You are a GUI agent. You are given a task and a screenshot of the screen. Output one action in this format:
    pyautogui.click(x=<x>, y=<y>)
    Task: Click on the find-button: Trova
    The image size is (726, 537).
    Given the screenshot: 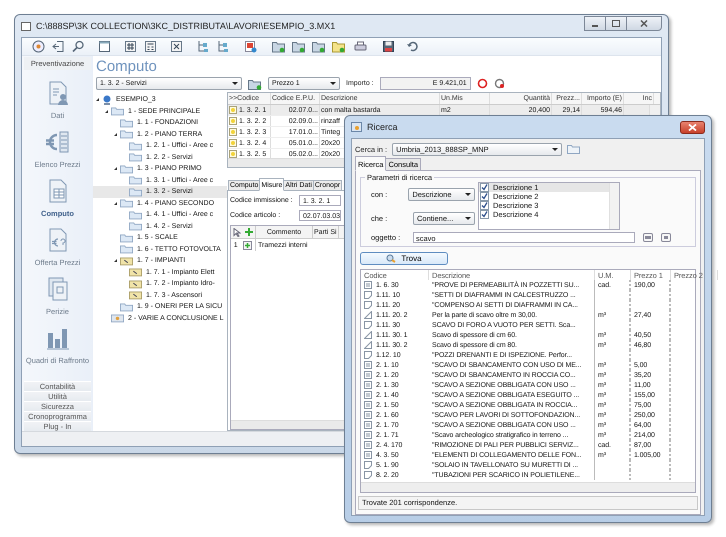 What is the action you would take?
    pyautogui.click(x=404, y=258)
    